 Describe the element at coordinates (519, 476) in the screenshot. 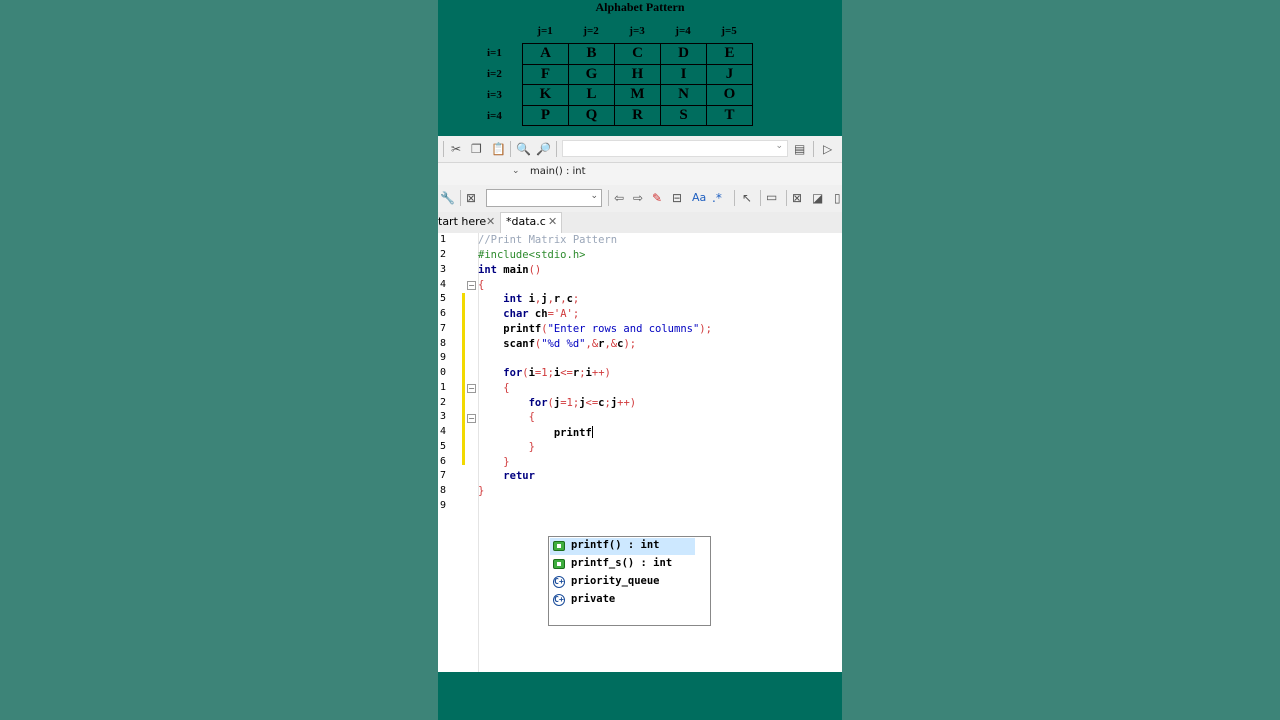

I see `code-line: retur` at that location.